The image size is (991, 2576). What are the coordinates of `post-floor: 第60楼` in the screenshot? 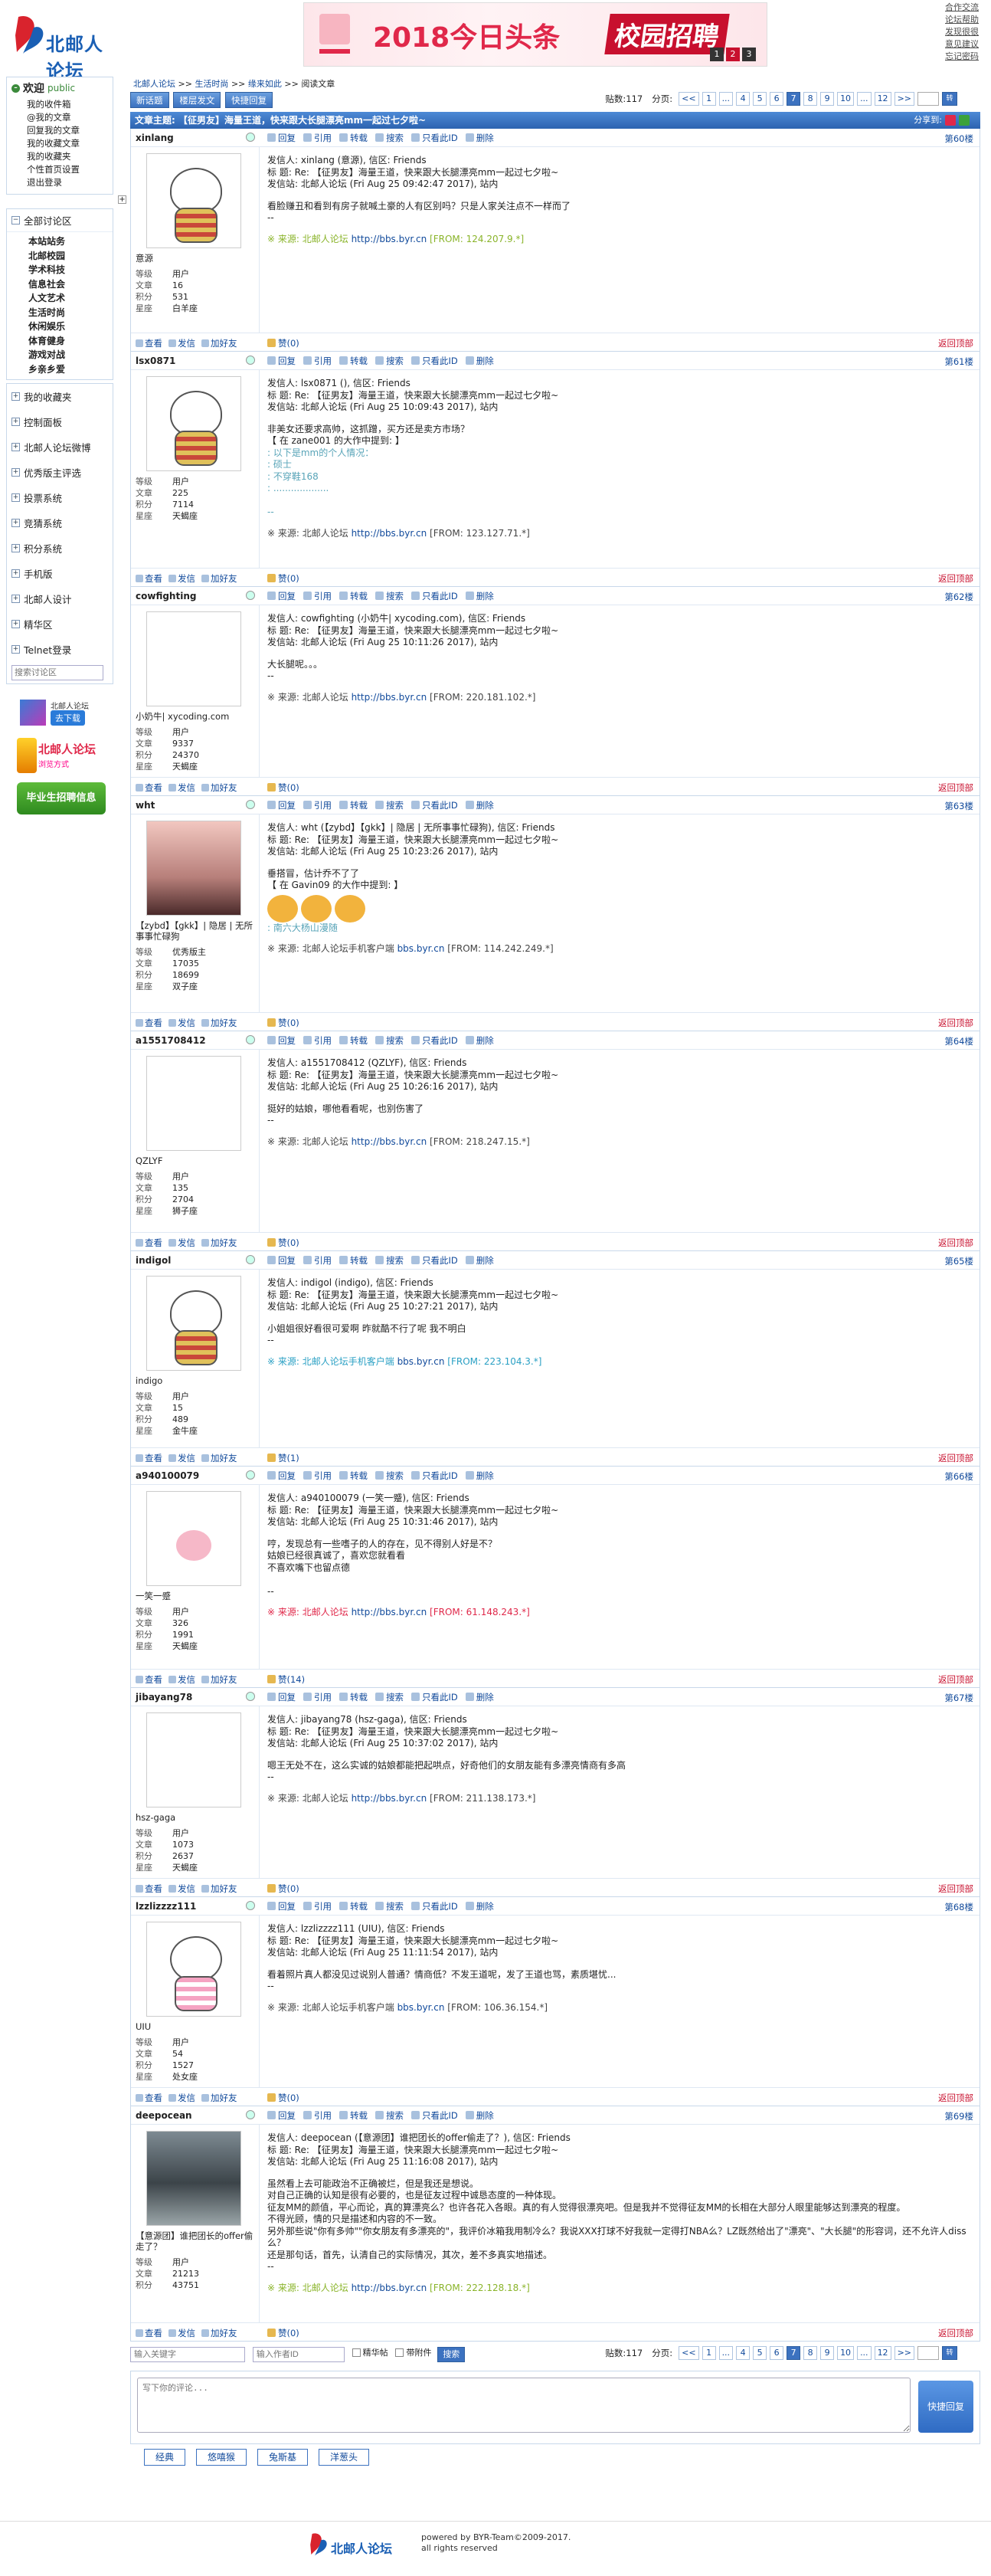 It's located at (959, 139).